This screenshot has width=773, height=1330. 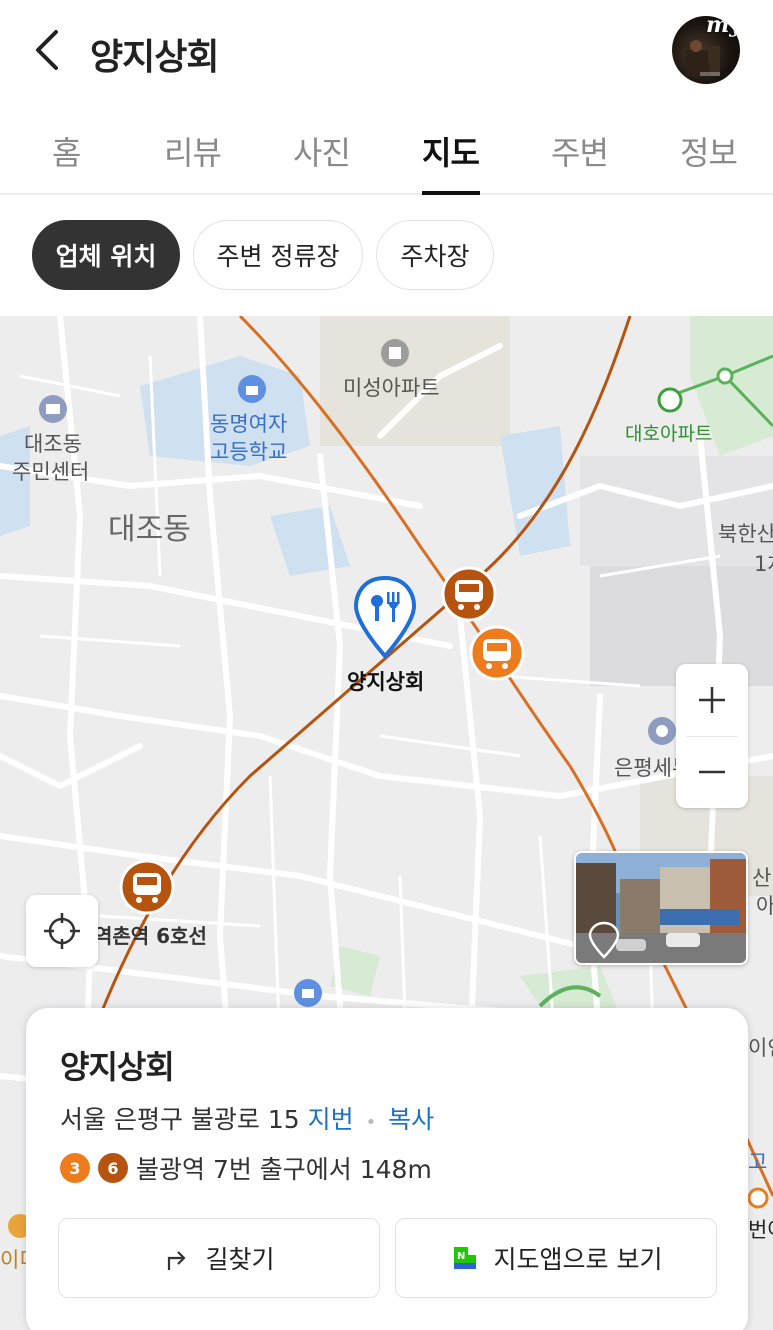 I want to click on subway-station-icon, so click(x=147, y=887).